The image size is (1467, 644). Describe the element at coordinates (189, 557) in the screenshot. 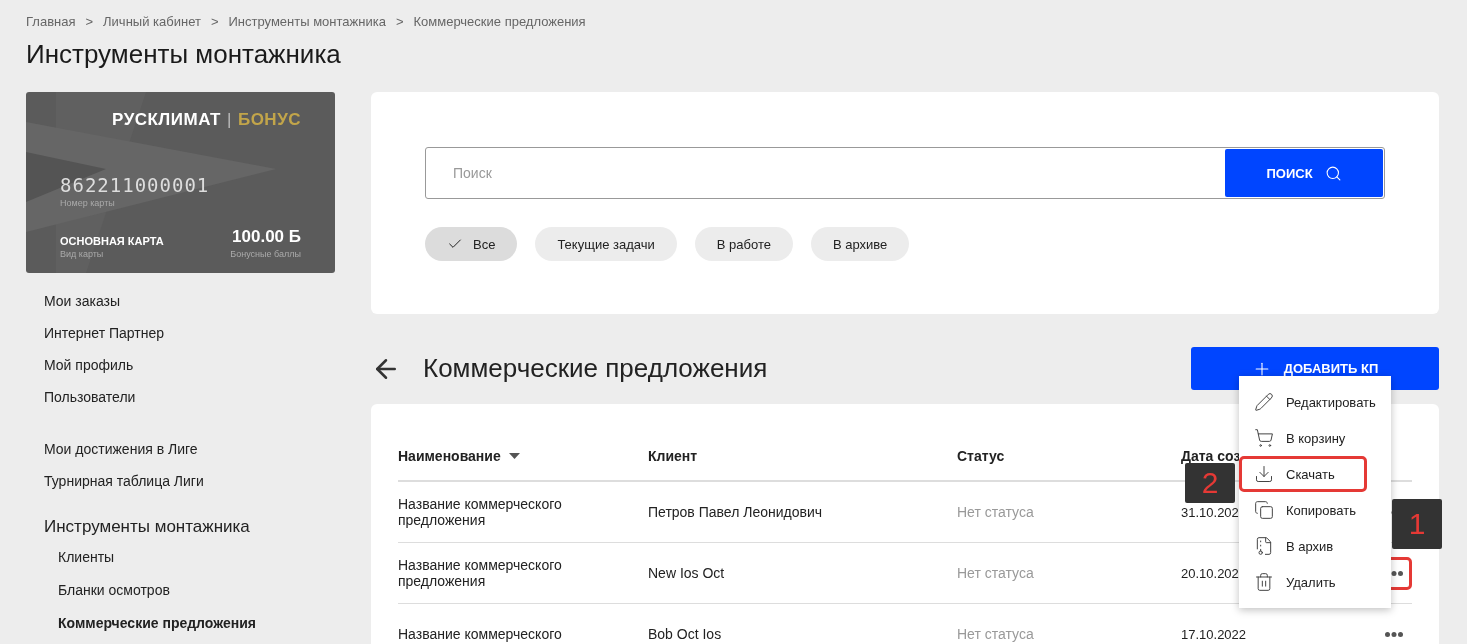

I see `nav-sublink: Клиенты` at that location.